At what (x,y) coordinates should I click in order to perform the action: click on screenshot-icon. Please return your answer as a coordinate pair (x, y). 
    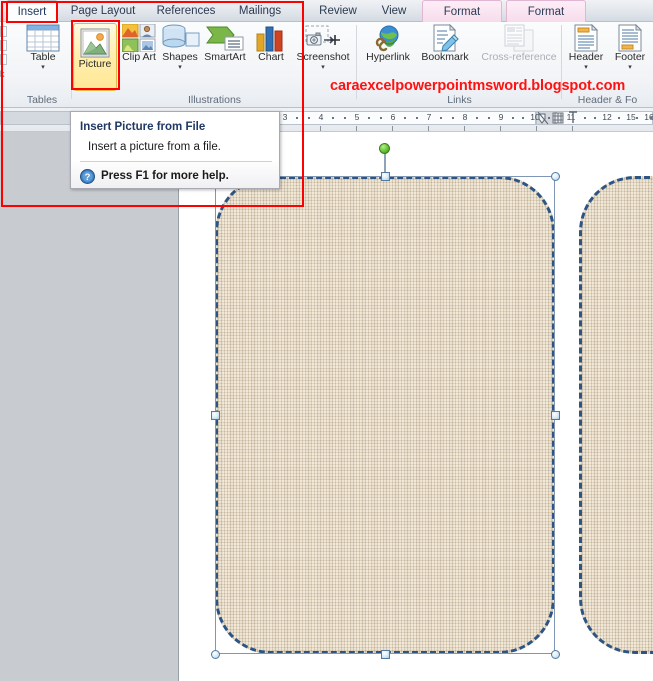
    Looking at the image, I should click on (322, 35).